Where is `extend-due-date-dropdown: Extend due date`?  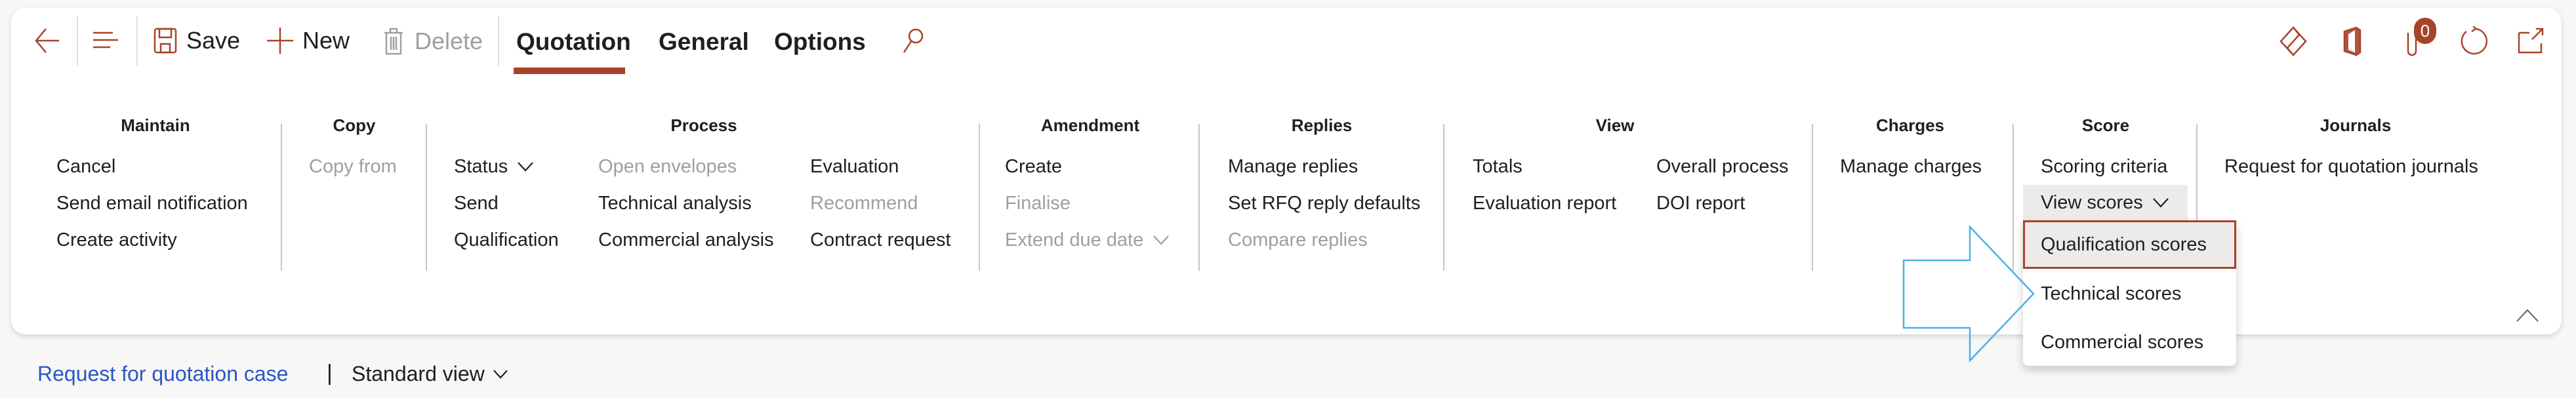 extend-due-date-dropdown: Extend due date is located at coordinates (1087, 240).